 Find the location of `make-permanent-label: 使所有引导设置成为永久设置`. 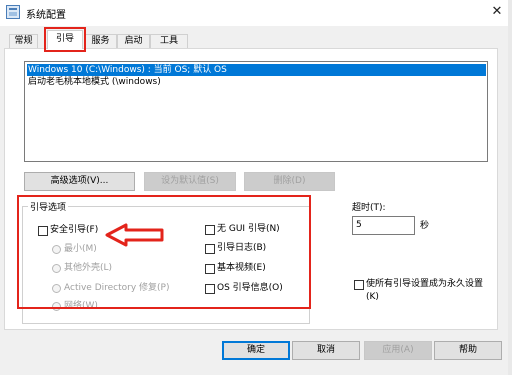

make-permanent-label: 使所有引导设置成为永久设置 is located at coordinates (425, 284).